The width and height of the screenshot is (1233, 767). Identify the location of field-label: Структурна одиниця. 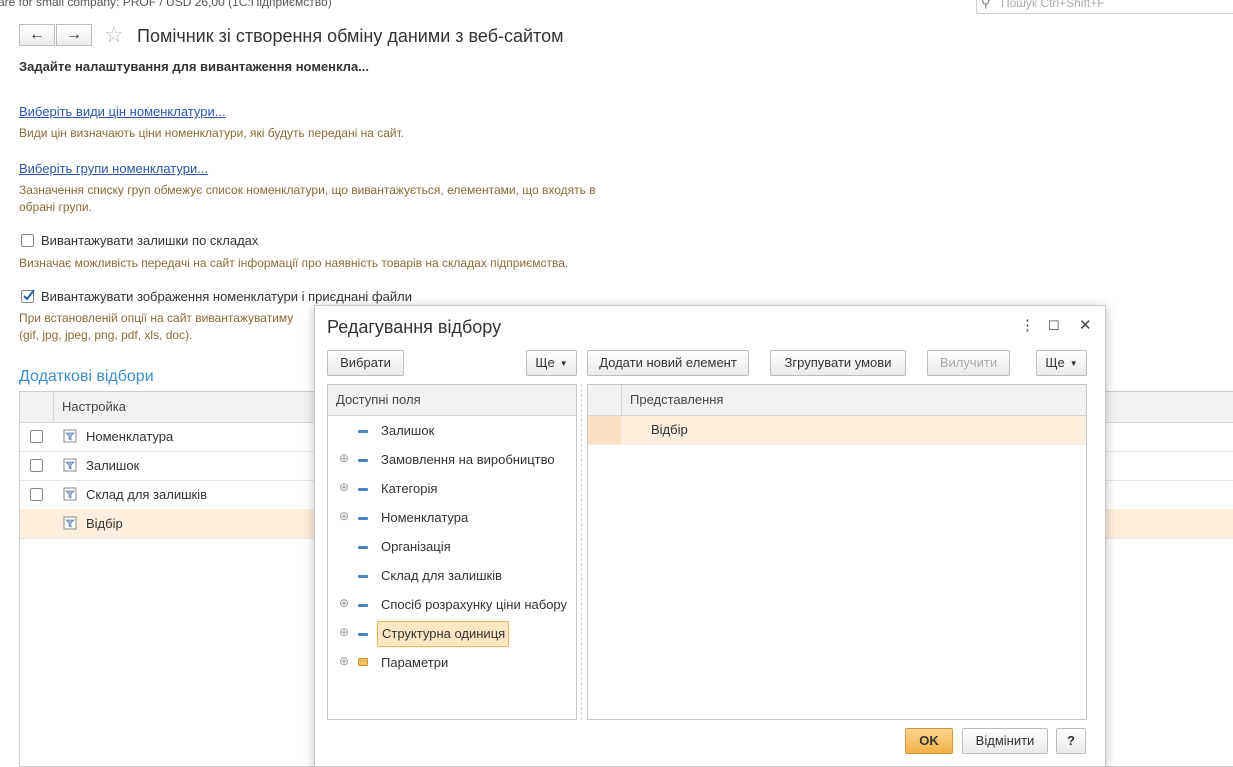
(443, 634).